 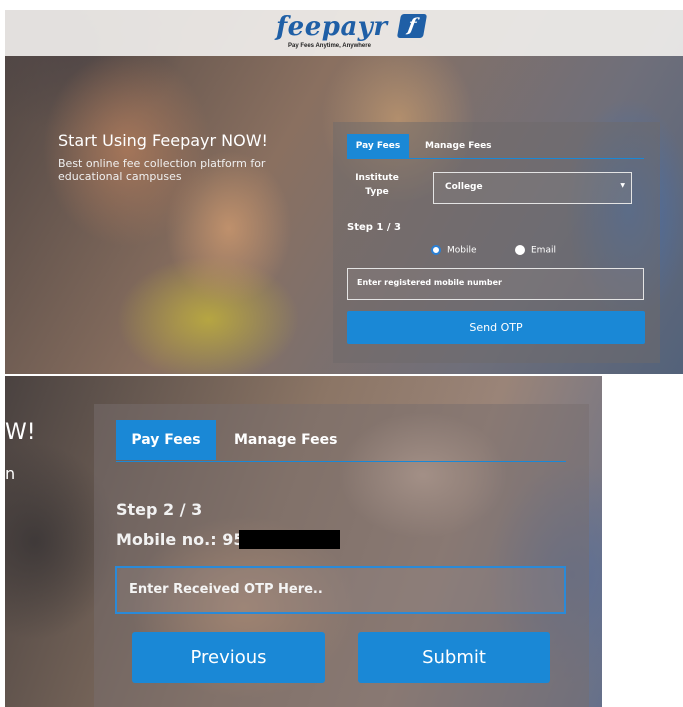 I want to click on institute-type-label: Institute Type, so click(x=377, y=185).